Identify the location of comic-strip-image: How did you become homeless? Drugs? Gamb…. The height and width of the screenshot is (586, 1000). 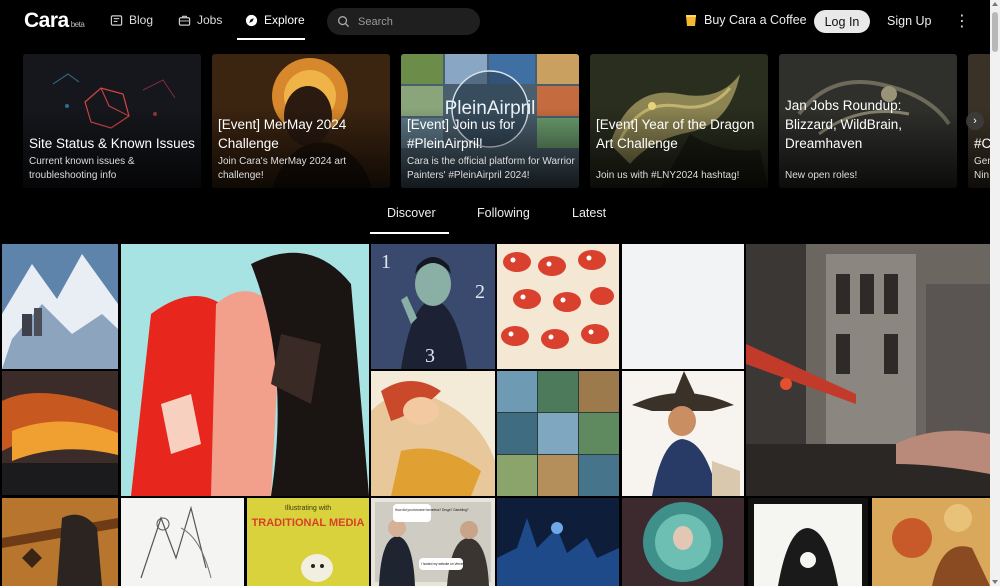
(433, 542).